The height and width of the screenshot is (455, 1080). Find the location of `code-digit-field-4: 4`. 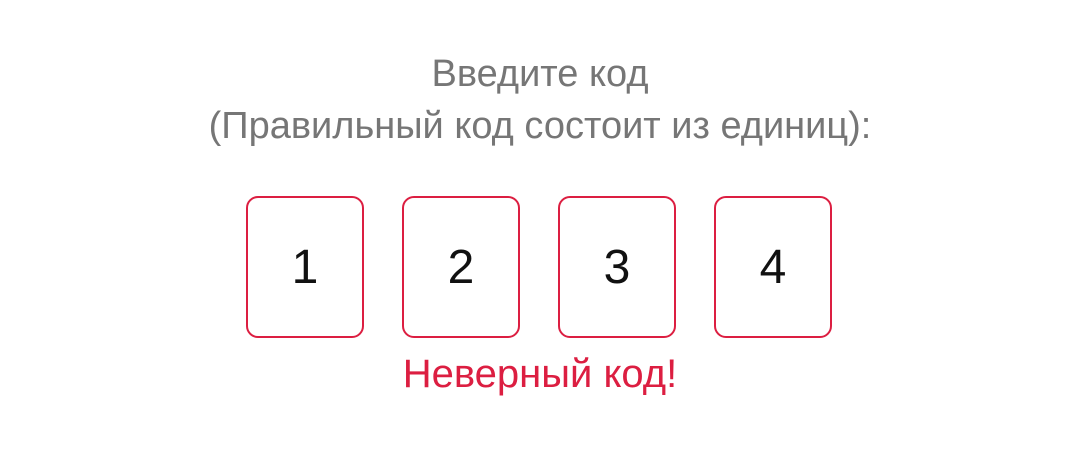

code-digit-field-4: 4 is located at coordinates (773, 267).